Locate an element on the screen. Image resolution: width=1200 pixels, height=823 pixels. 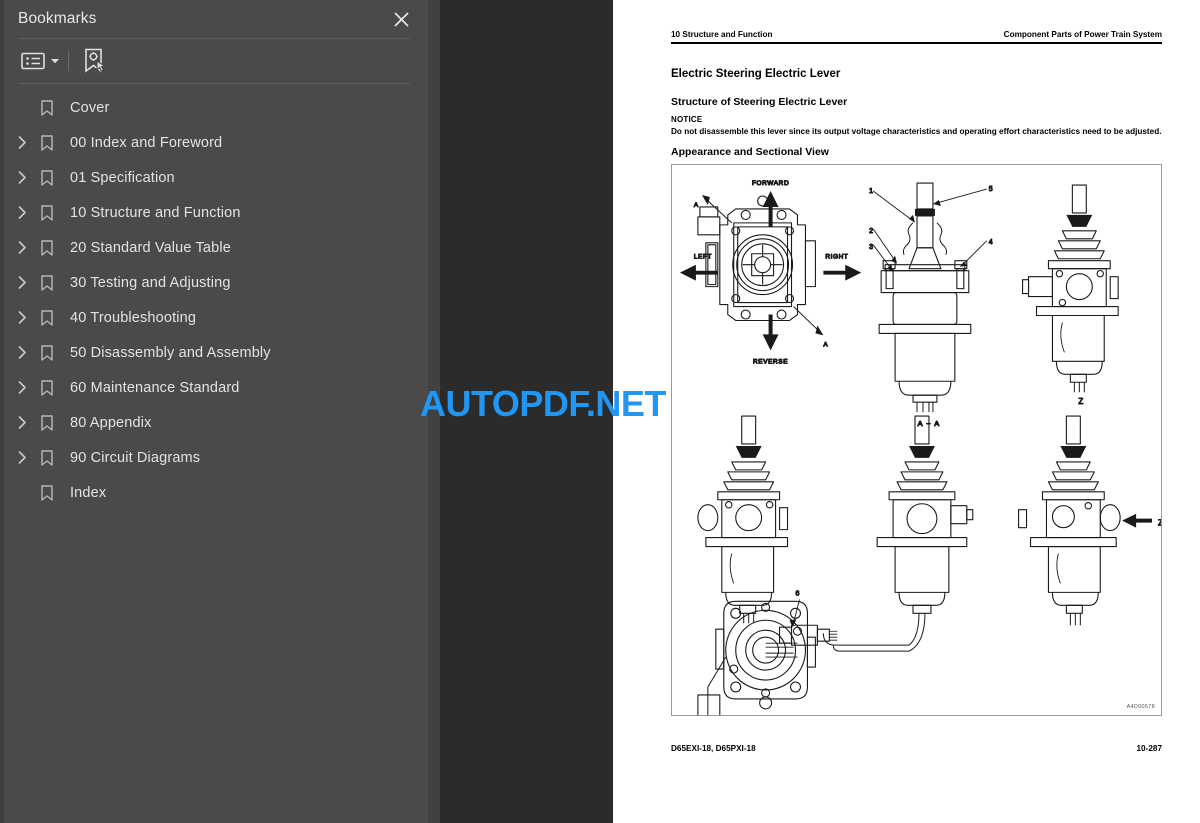
bookmark-item: 80 Appendix is located at coordinates (214, 422).